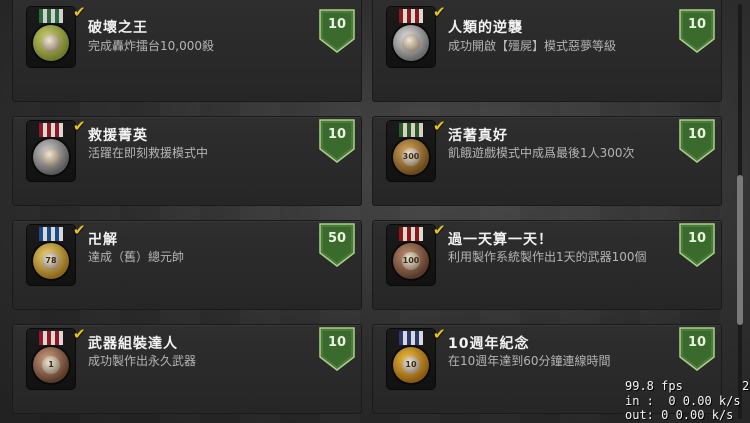 The height and width of the screenshot is (423, 750). Describe the element at coordinates (541, 153) in the screenshot. I see `achievement-description: 飢餓遊戲模式中成爲最後1人300次` at that location.